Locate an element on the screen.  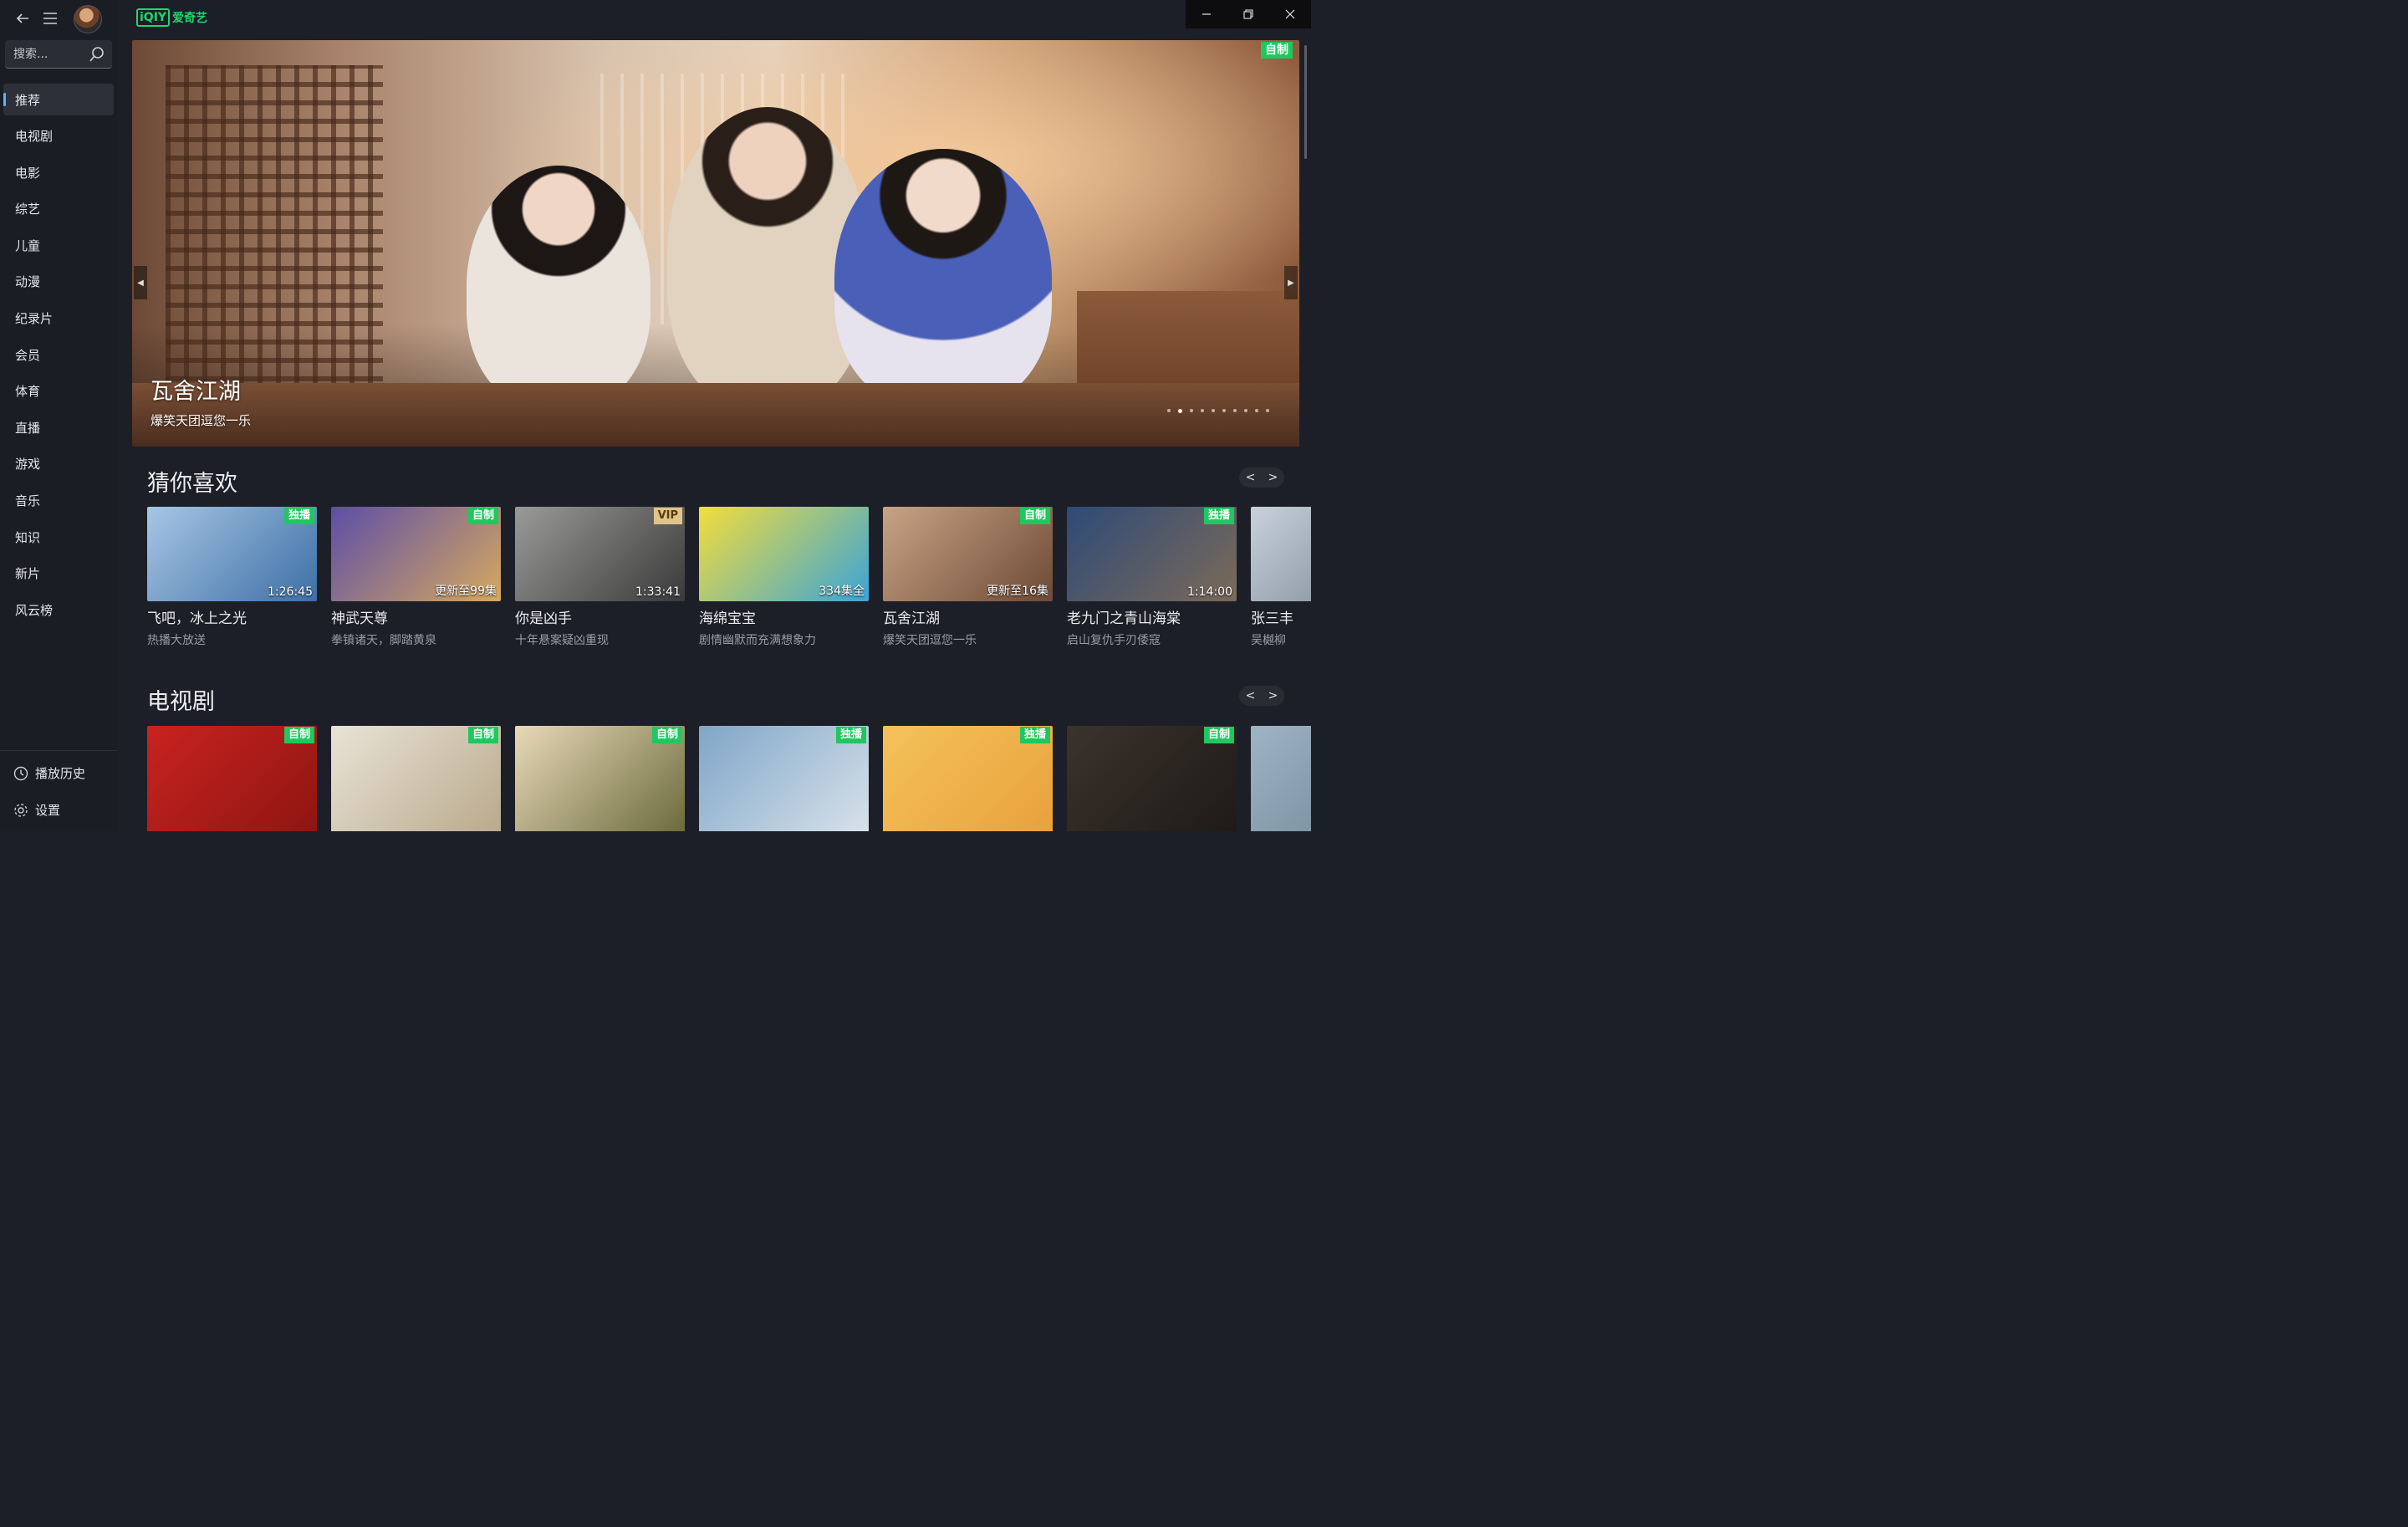
close-button is located at coordinates (1290, 14).